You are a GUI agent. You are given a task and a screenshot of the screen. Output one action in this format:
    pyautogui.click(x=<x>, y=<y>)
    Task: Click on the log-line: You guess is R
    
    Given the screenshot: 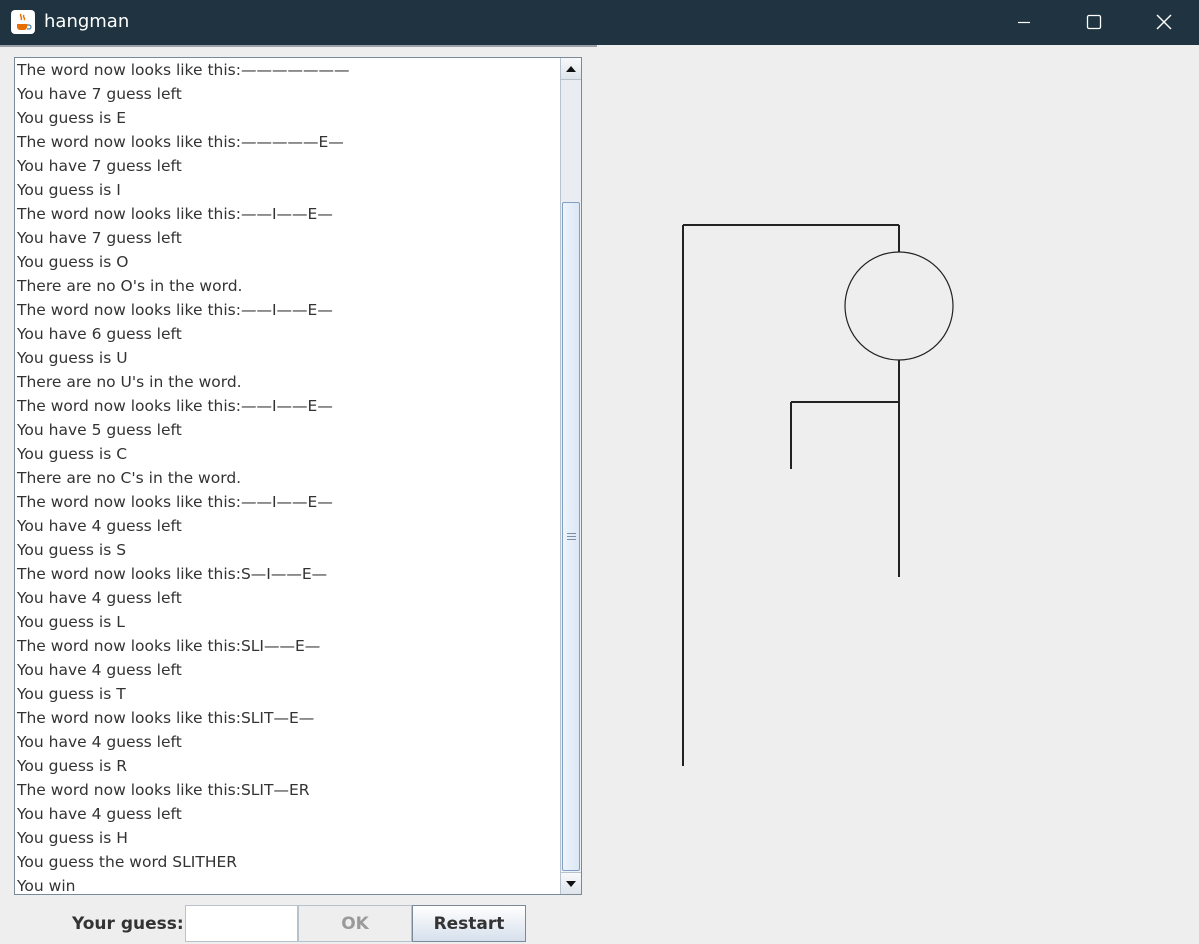 What is the action you would take?
    pyautogui.click(x=72, y=766)
    